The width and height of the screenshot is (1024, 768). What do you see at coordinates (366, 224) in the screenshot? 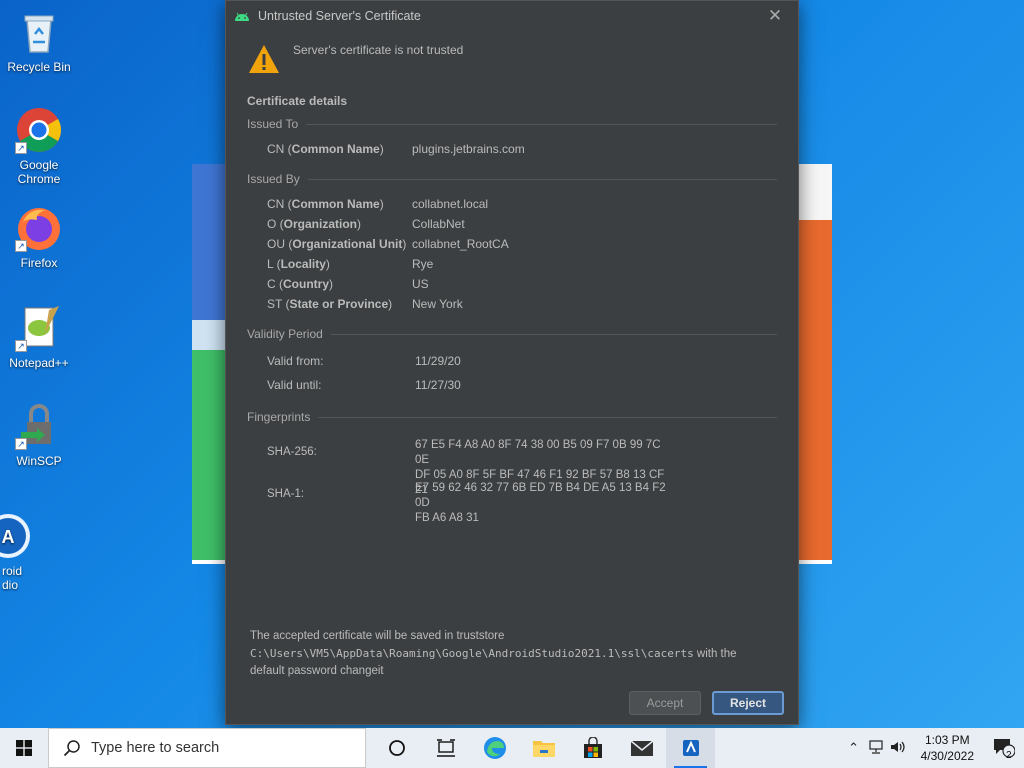
I see `issued-by-o-row: O (Organization) CollabNet` at bounding box center [366, 224].